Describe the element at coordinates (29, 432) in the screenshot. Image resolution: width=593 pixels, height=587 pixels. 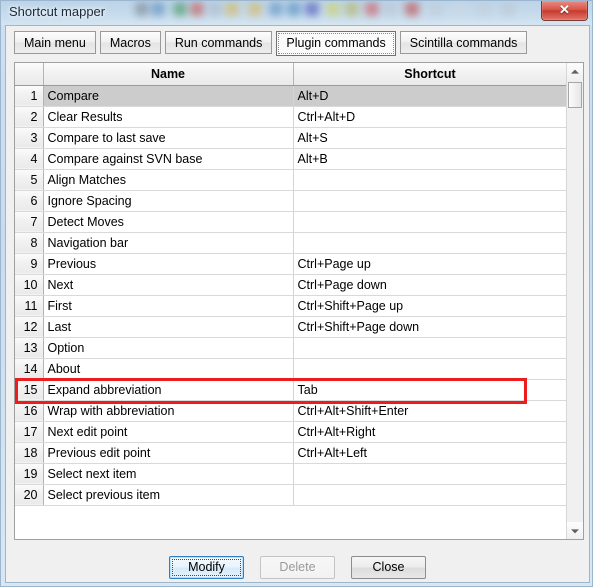
I see `row-number: 17` at that location.